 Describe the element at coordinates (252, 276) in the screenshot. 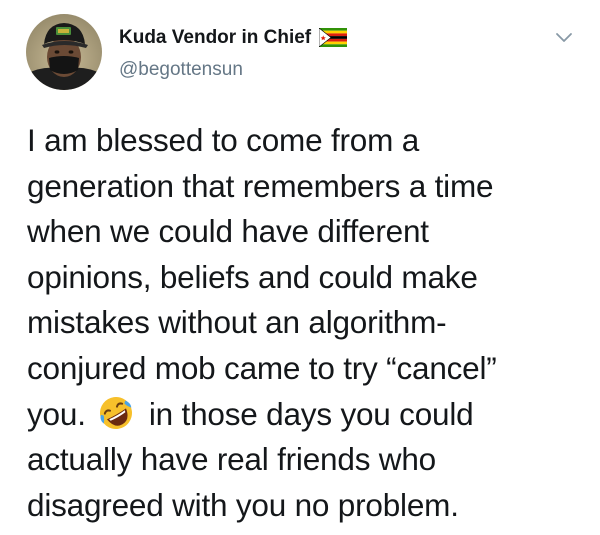

I see `tweet-text-line: opinions, beliefs and could make` at that location.